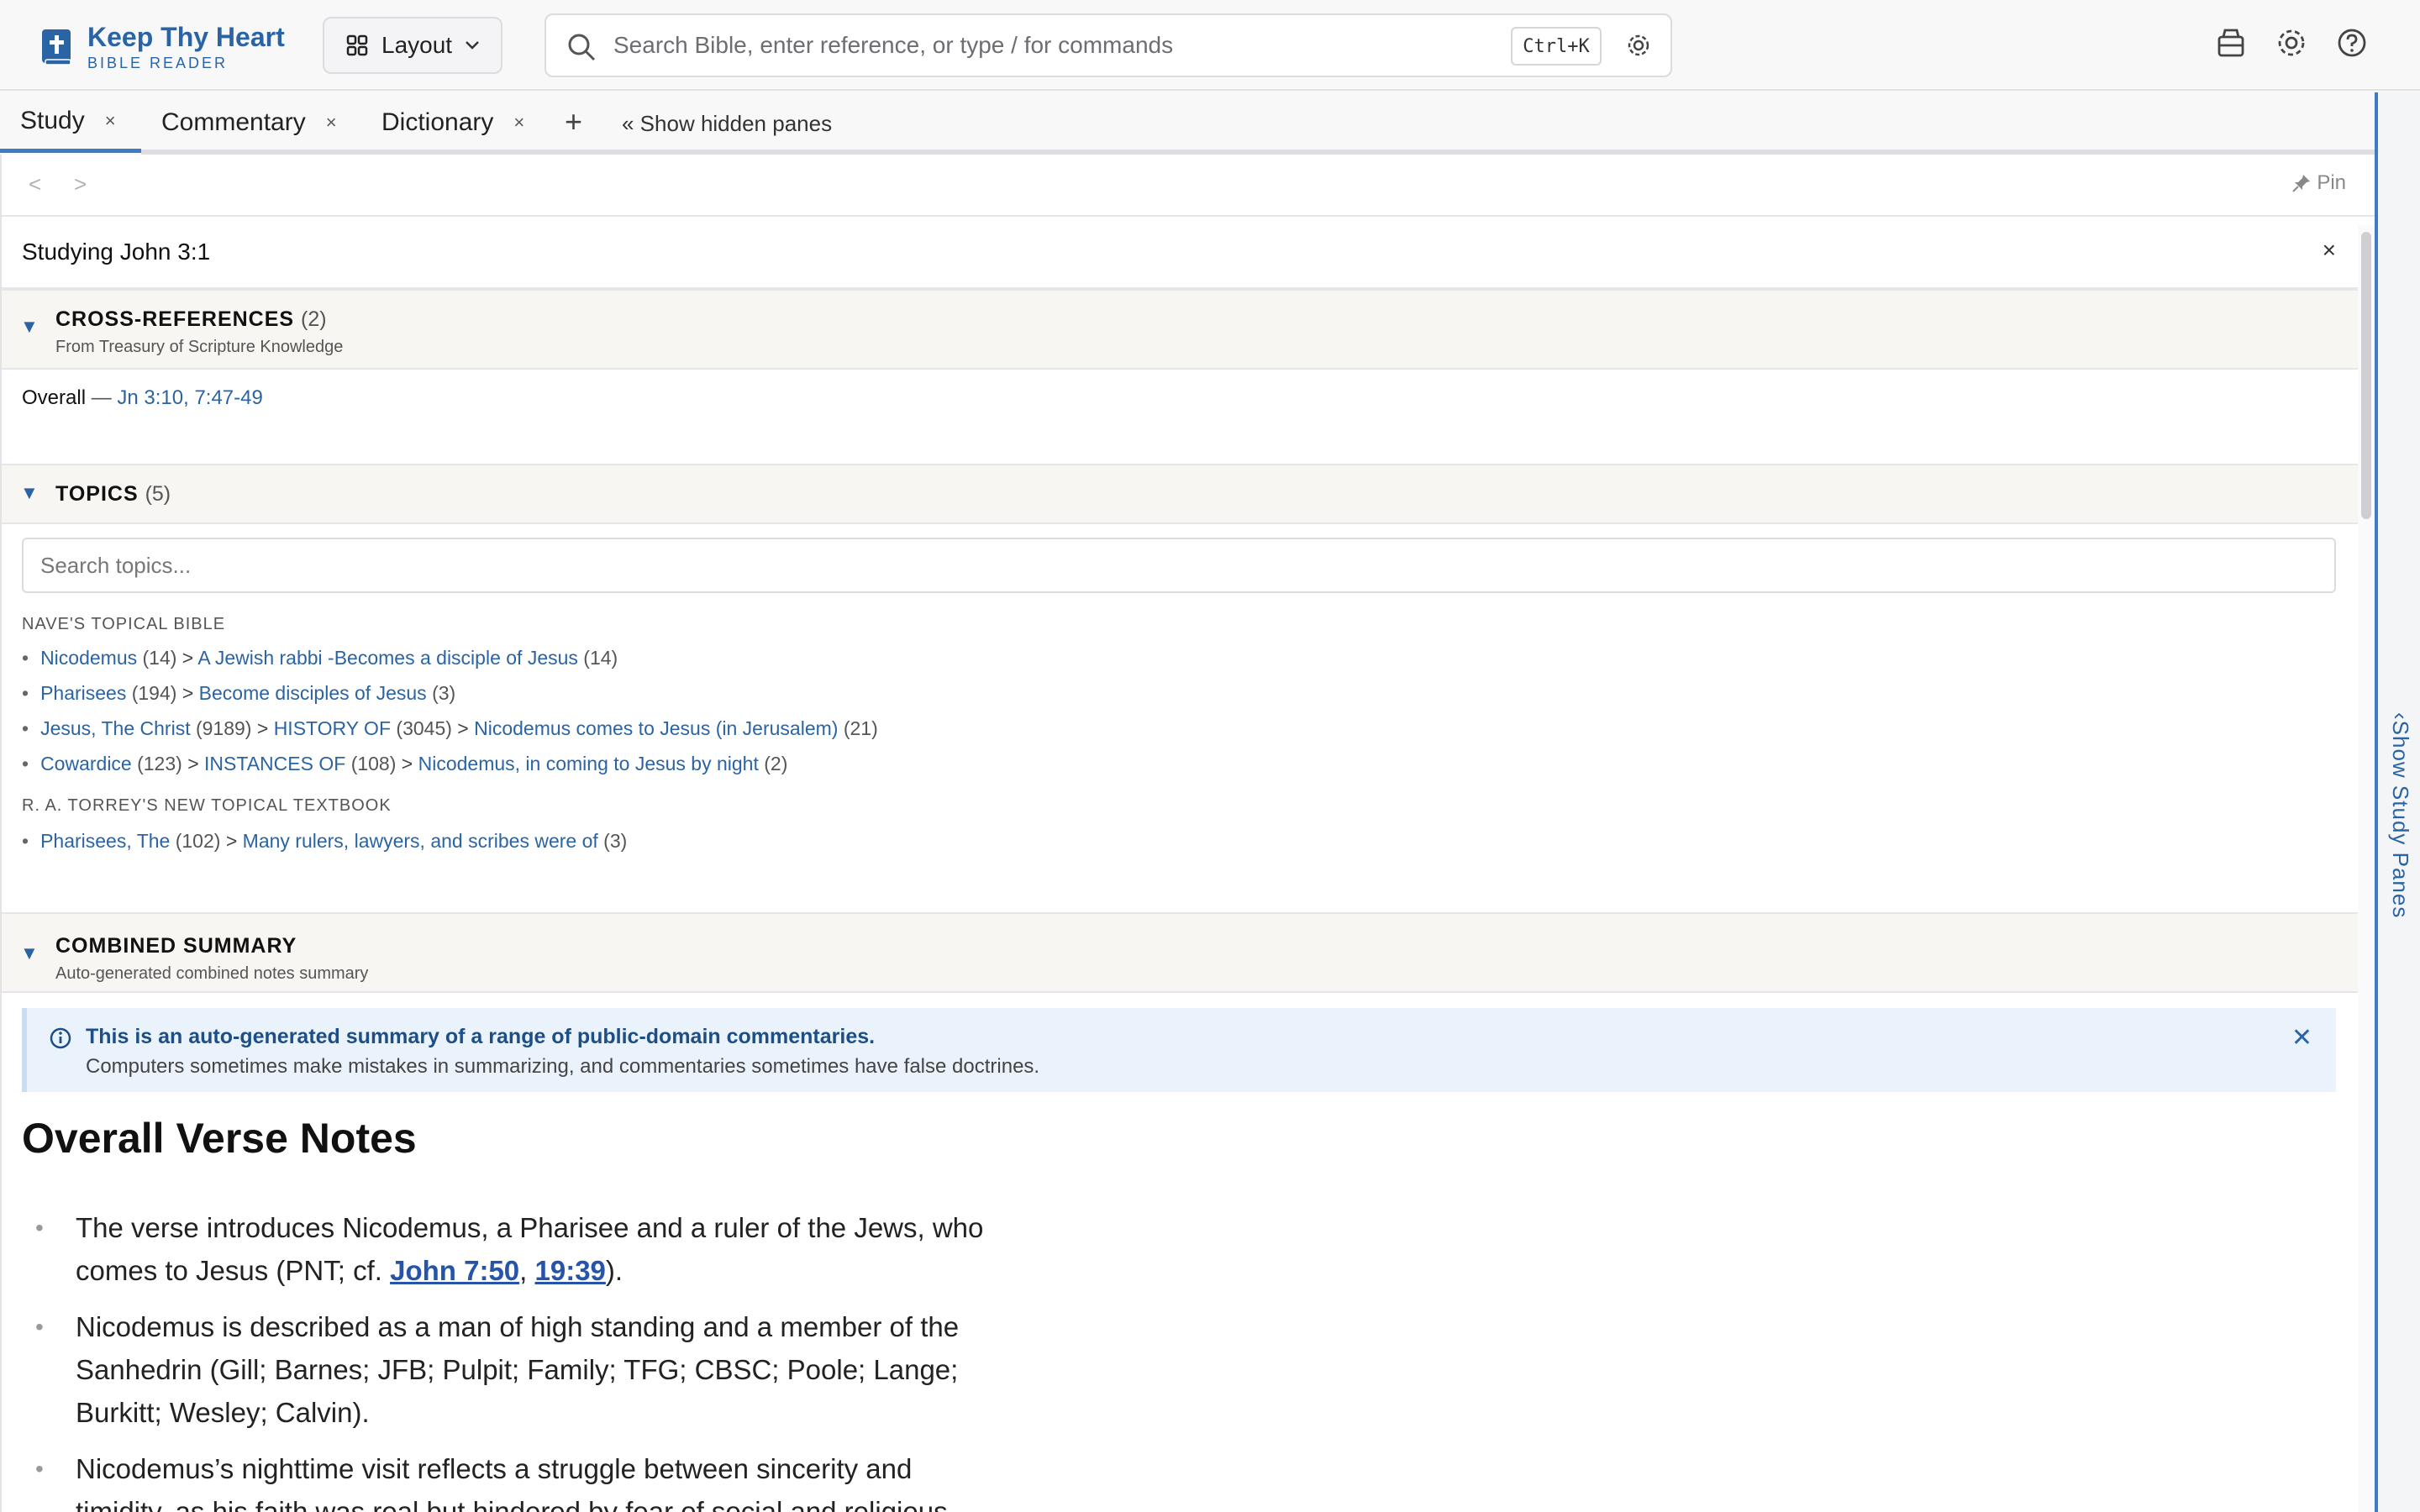 Image resolution: width=2420 pixels, height=1512 pixels. Describe the element at coordinates (357, 45) in the screenshot. I see `grid-icon` at that location.